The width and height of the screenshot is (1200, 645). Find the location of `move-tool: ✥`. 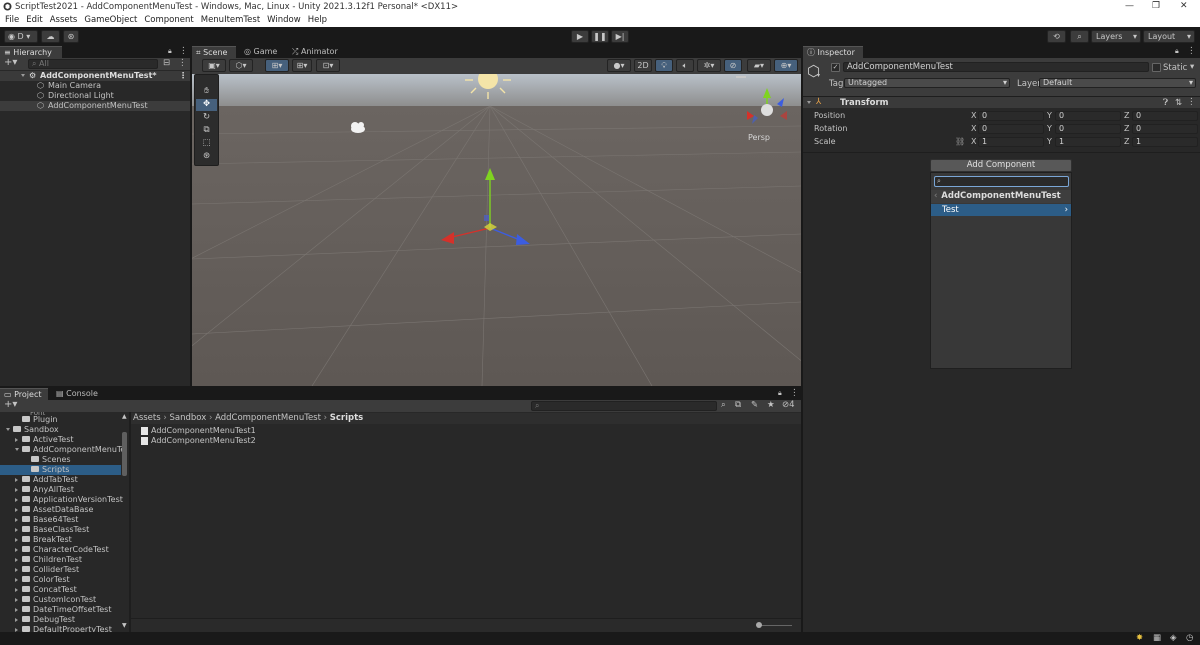

move-tool: ✥ is located at coordinates (206, 105).